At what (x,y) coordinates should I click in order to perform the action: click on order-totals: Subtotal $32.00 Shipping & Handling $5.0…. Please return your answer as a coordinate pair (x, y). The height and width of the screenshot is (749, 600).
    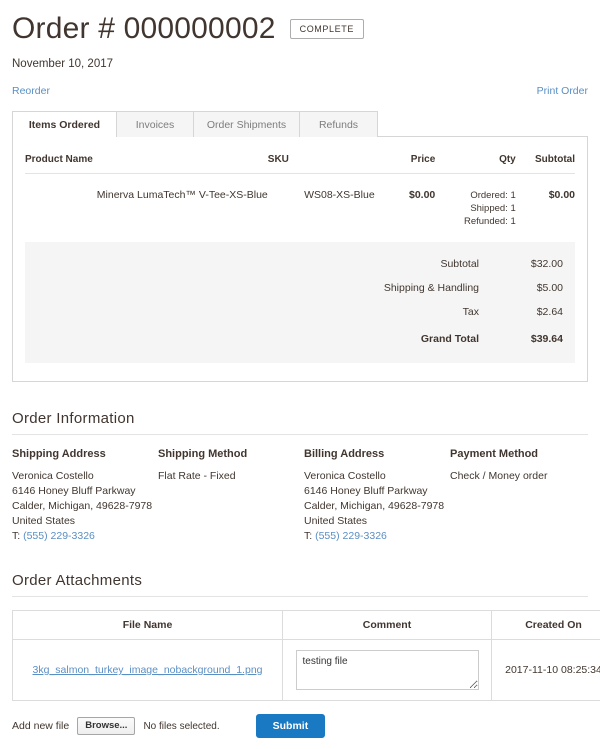
    Looking at the image, I should click on (300, 302).